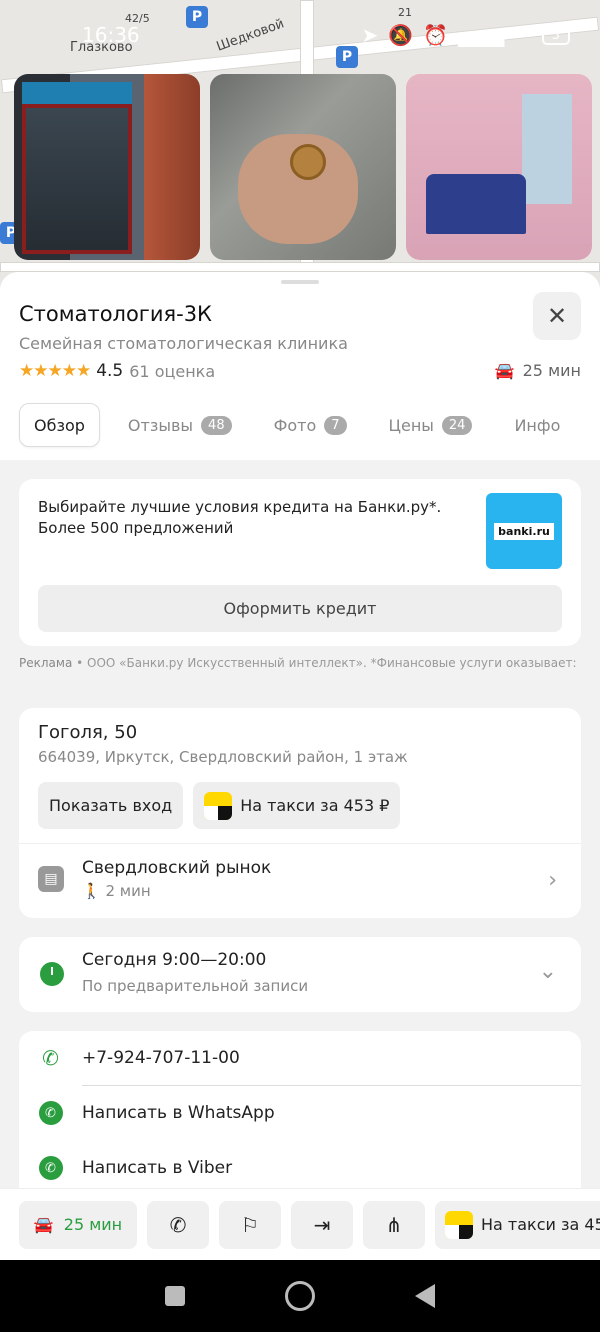 The width and height of the screenshot is (600, 1332). What do you see at coordinates (175, 1296) in the screenshot?
I see `recents-icon` at bounding box center [175, 1296].